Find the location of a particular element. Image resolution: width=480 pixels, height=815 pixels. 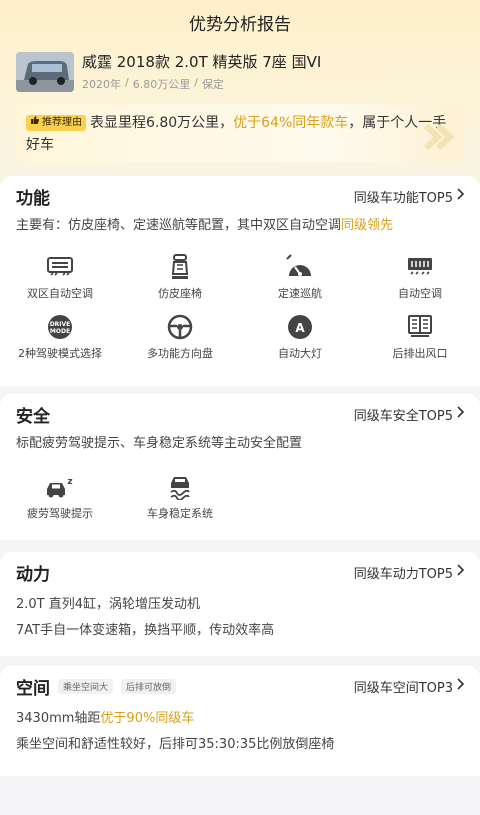

car-location: 保定 is located at coordinates (212, 84).